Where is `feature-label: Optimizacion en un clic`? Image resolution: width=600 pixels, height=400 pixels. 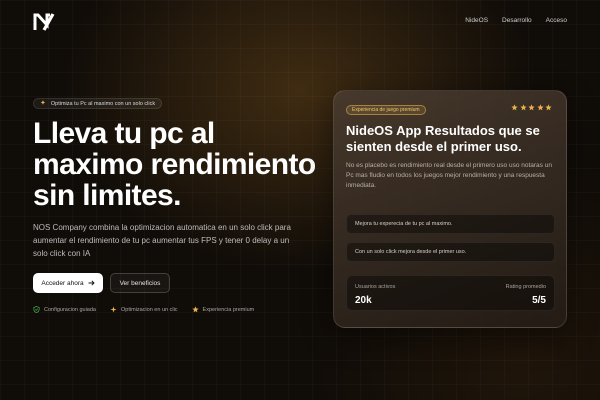
feature-label: Optimizacion en un clic is located at coordinates (149, 309).